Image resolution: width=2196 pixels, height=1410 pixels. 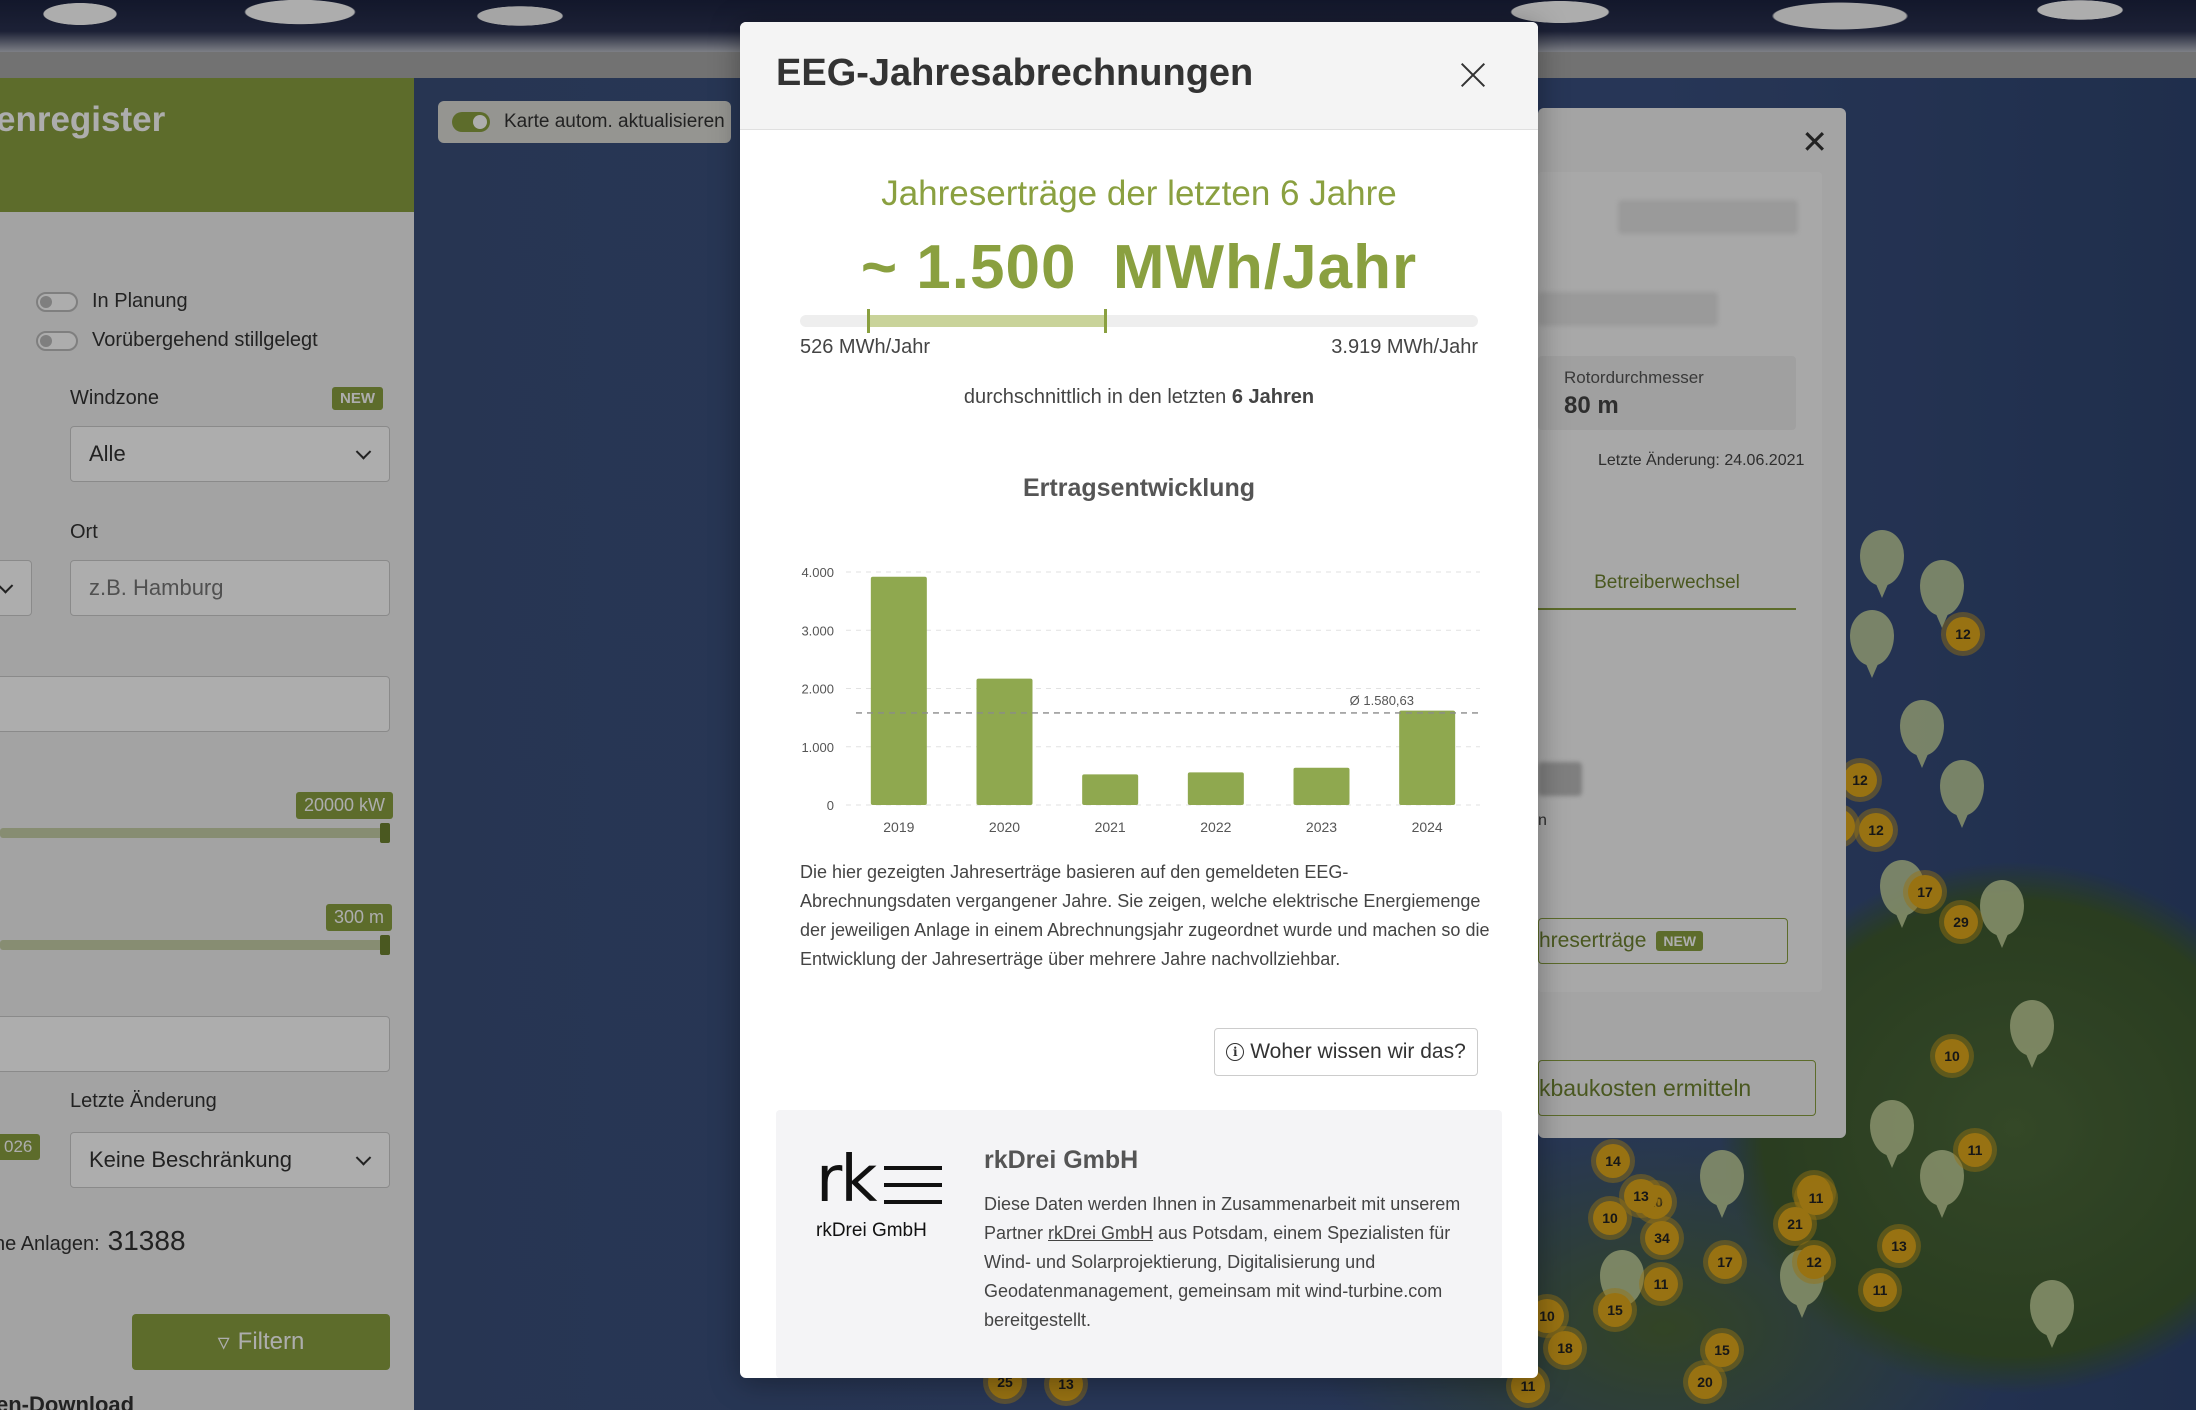 I want to click on partner-logo: rk rkDrei GmbH, so click(x=881, y=1198).